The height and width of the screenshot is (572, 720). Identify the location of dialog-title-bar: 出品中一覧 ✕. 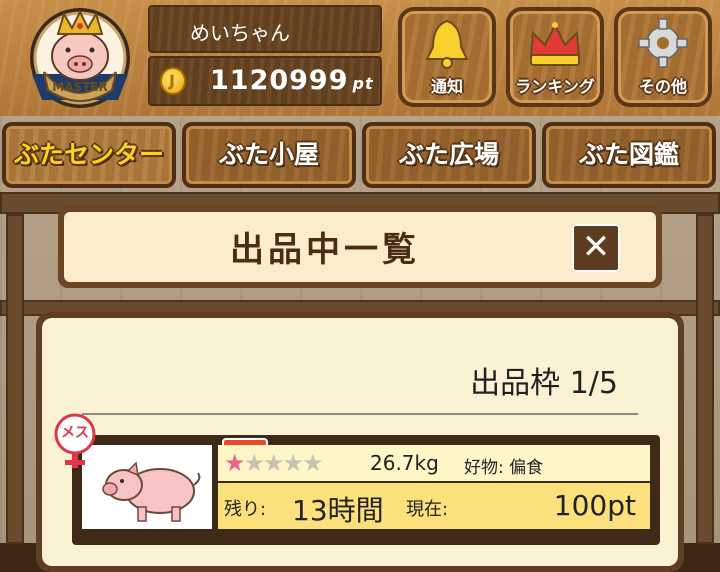
(360, 247).